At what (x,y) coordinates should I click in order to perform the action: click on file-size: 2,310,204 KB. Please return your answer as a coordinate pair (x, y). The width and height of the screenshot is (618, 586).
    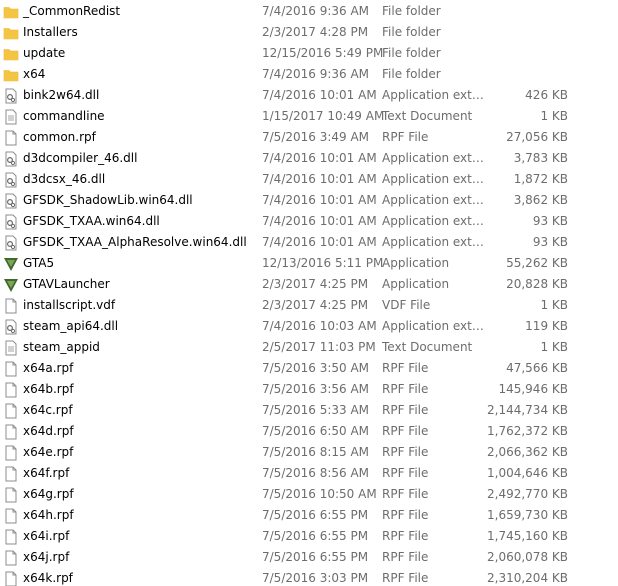
    Looking at the image, I should click on (527, 578).